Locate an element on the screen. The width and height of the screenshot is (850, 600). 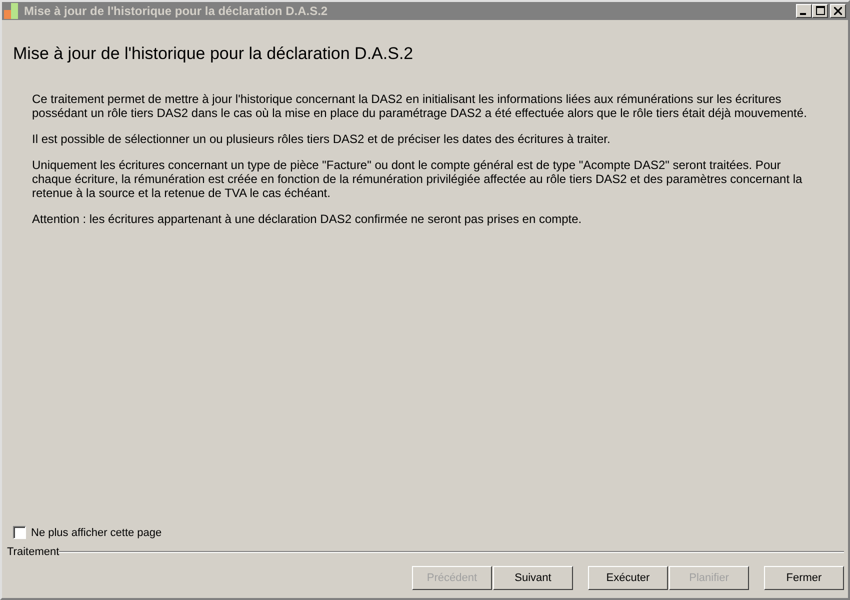
checkbox is located at coordinates (19, 532).